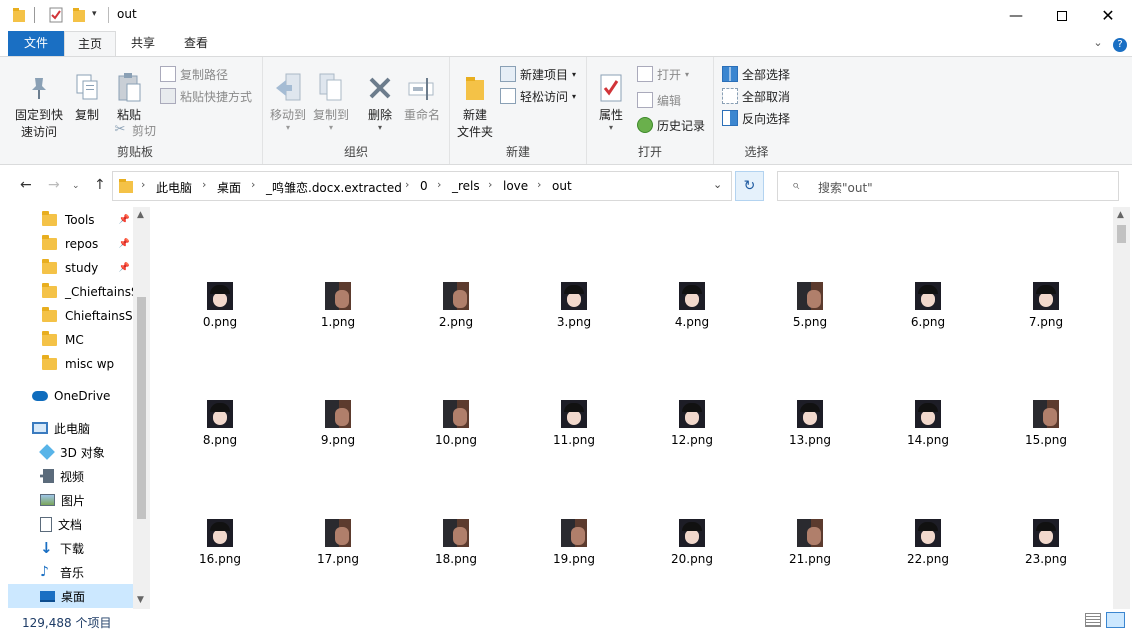 The width and height of the screenshot is (1139, 641). I want to click on file-item: 15.png, so click(1046, 423).